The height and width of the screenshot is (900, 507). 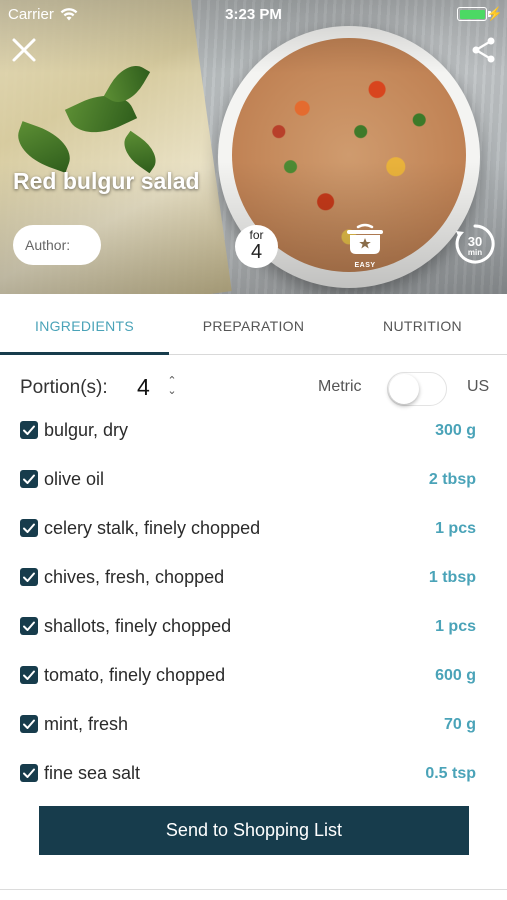 What do you see at coordinates (256, 235) in the screenshot?
I see `servings-for-label: for` at bounding box center [256, 235].